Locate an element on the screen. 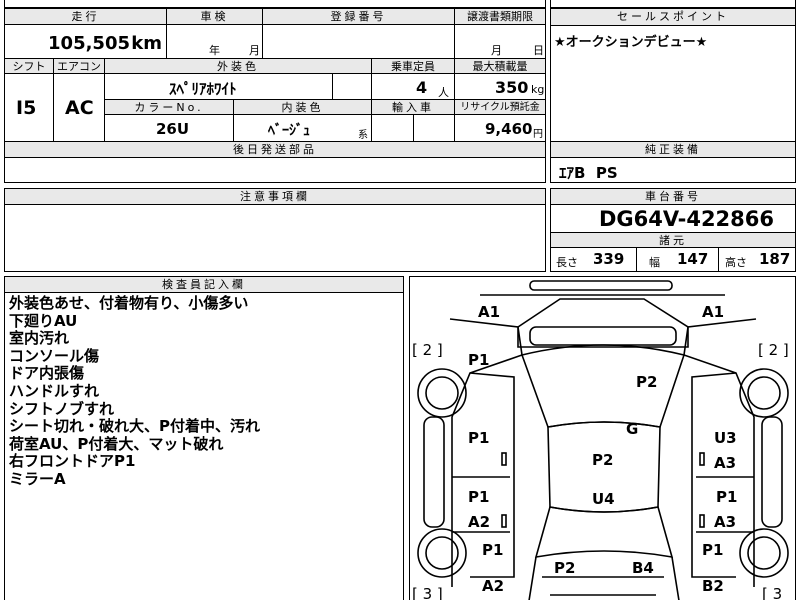 The height and width of the screenshot is (600, 800). note-line: 下廻りAU is located at coordinates (43, 320).